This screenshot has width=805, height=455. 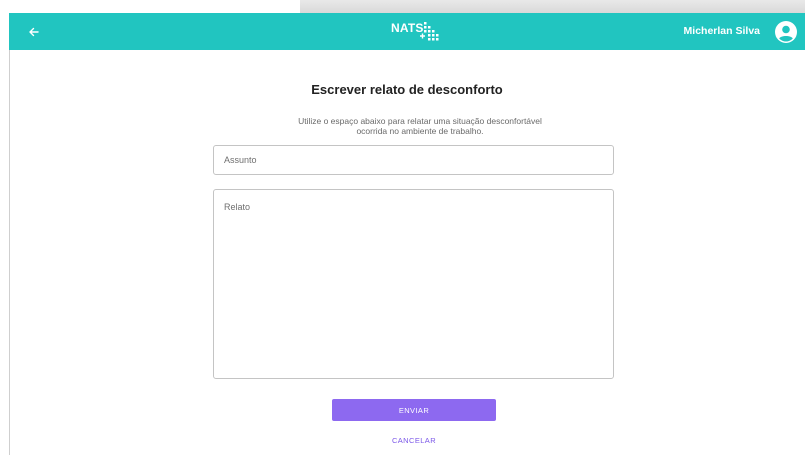 What do you see at coordinates (9, 252) in the screenshot?
I see `left-border` at bounding box center [9, 252].